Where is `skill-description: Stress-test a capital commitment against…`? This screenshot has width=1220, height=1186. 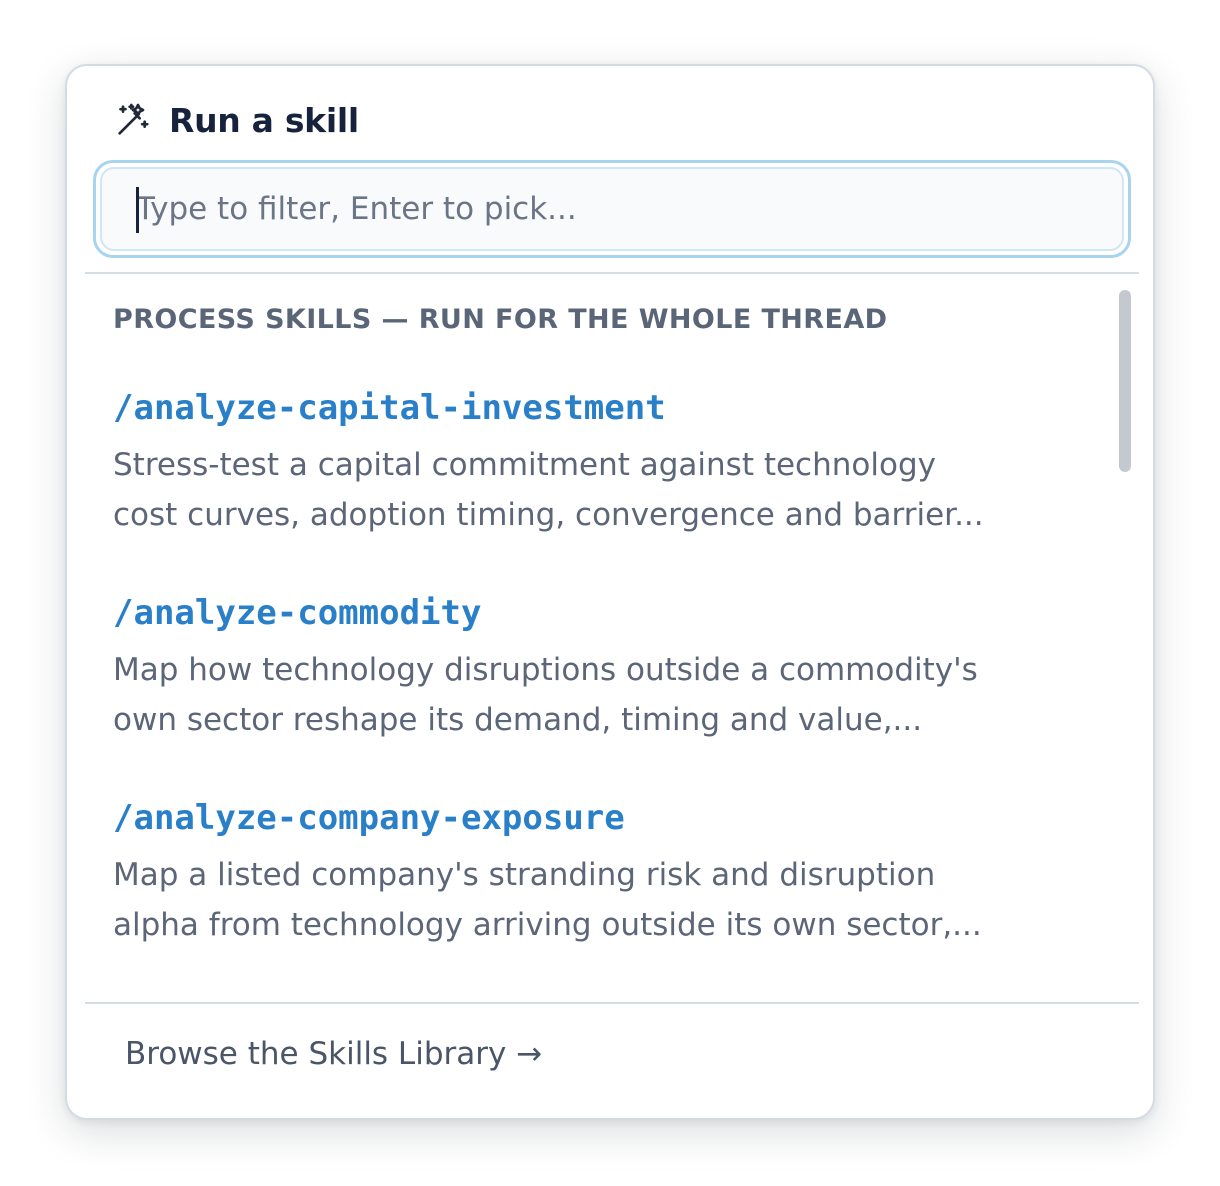
skill-description: Stress-test a capital commitment against… is located at coordinates (598, 490).